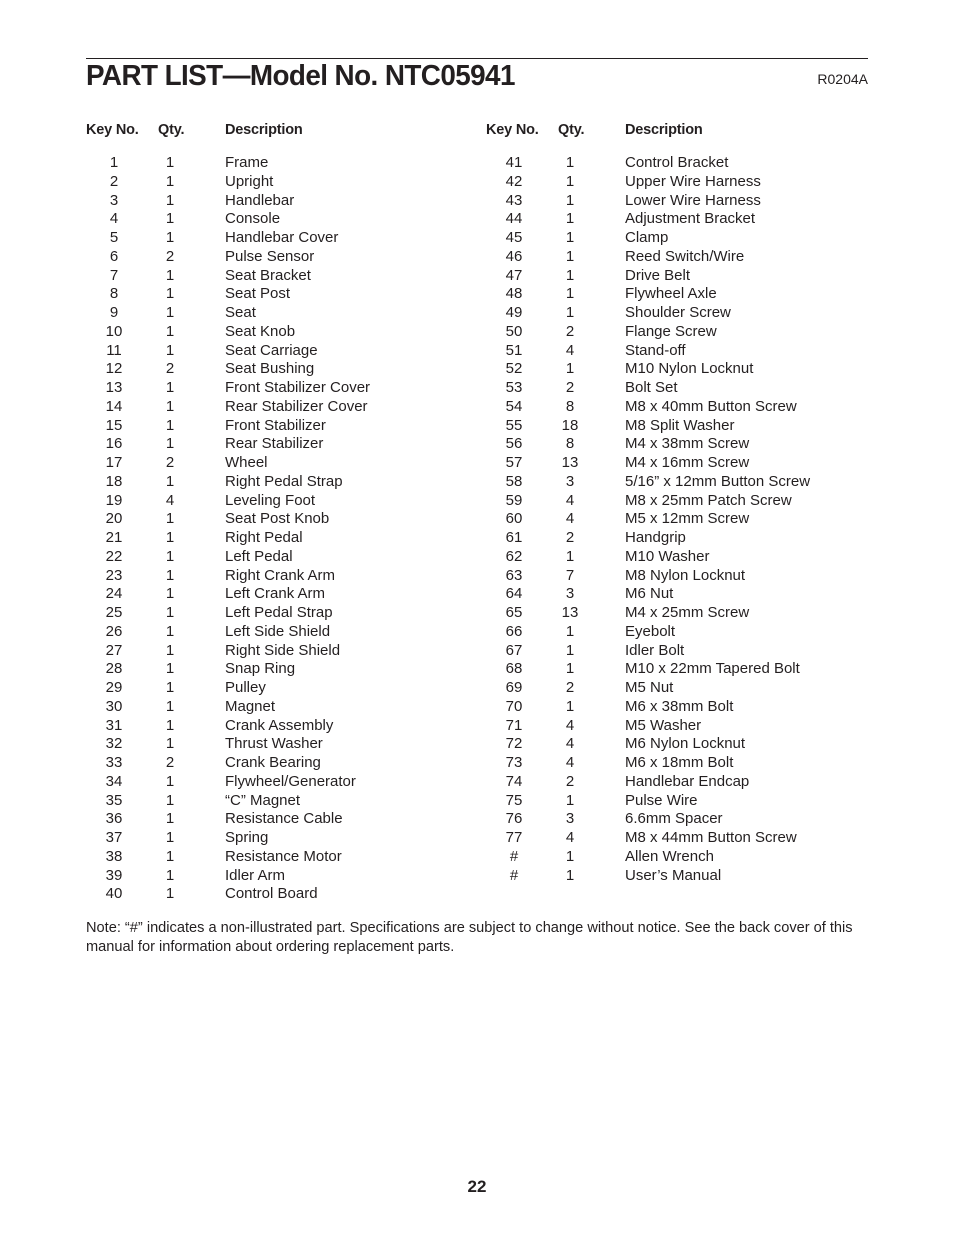 The image size is (954, 1235). What do you see at coordinates (648, 763) in the screenshot?
I see `table-row: 73 4 M6 x 18mm Bolt` at bounding box center [648, 763].